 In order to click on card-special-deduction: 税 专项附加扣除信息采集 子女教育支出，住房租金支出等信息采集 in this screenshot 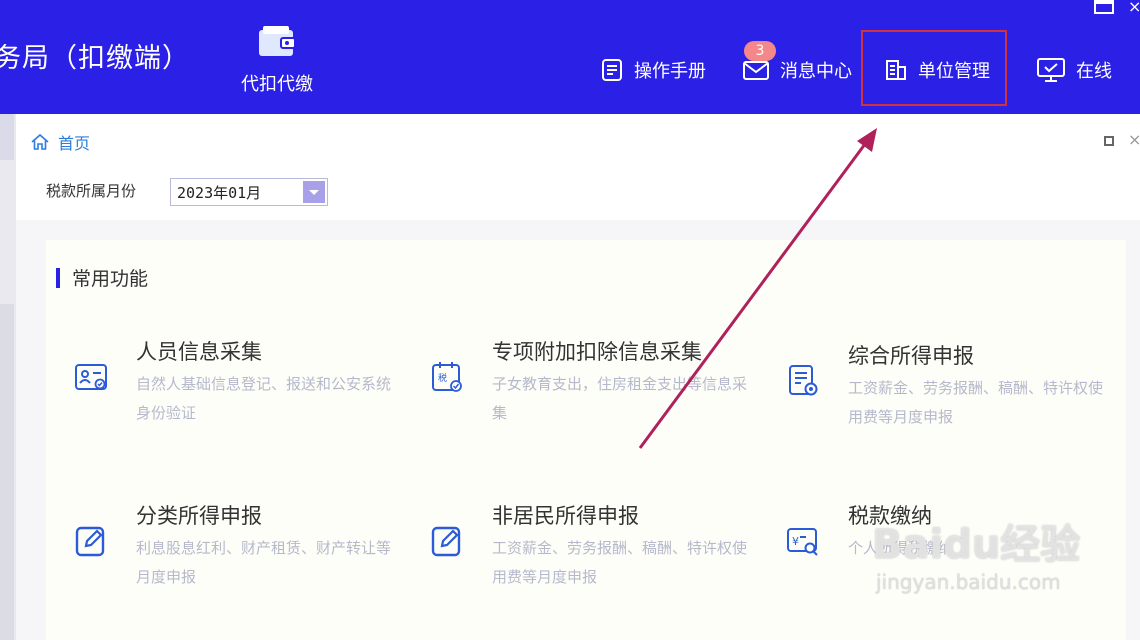, I will do `click(600, 386)`.